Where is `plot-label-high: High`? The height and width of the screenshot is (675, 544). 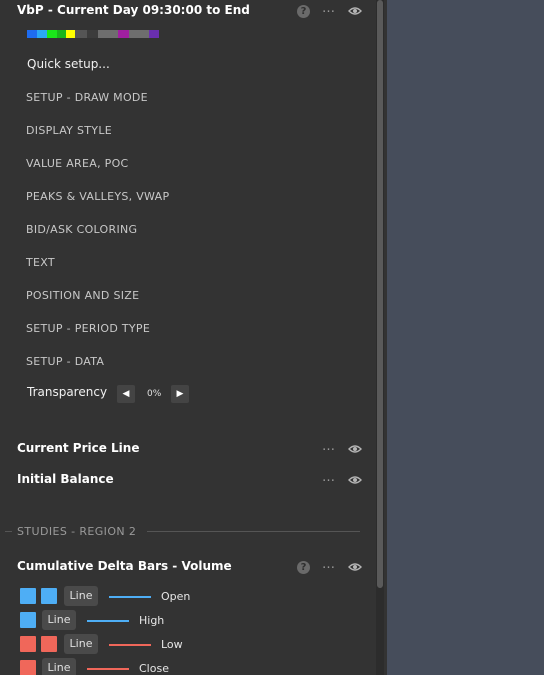 plot-label-high: High is located at coordinates (152, 620).